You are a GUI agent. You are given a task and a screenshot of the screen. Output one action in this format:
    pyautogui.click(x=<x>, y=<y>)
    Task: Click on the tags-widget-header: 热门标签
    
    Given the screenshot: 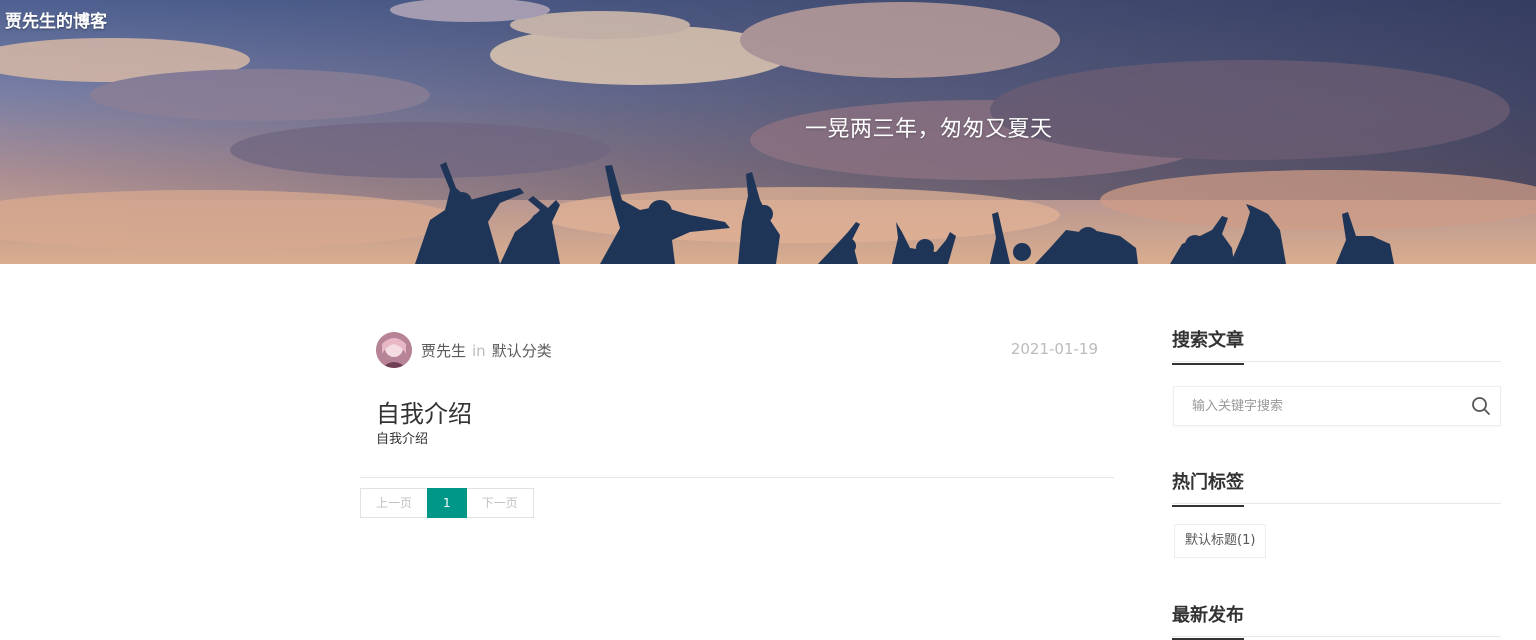 What is the action you would take?
    pyautogui.click(x=1336, y=484)
    